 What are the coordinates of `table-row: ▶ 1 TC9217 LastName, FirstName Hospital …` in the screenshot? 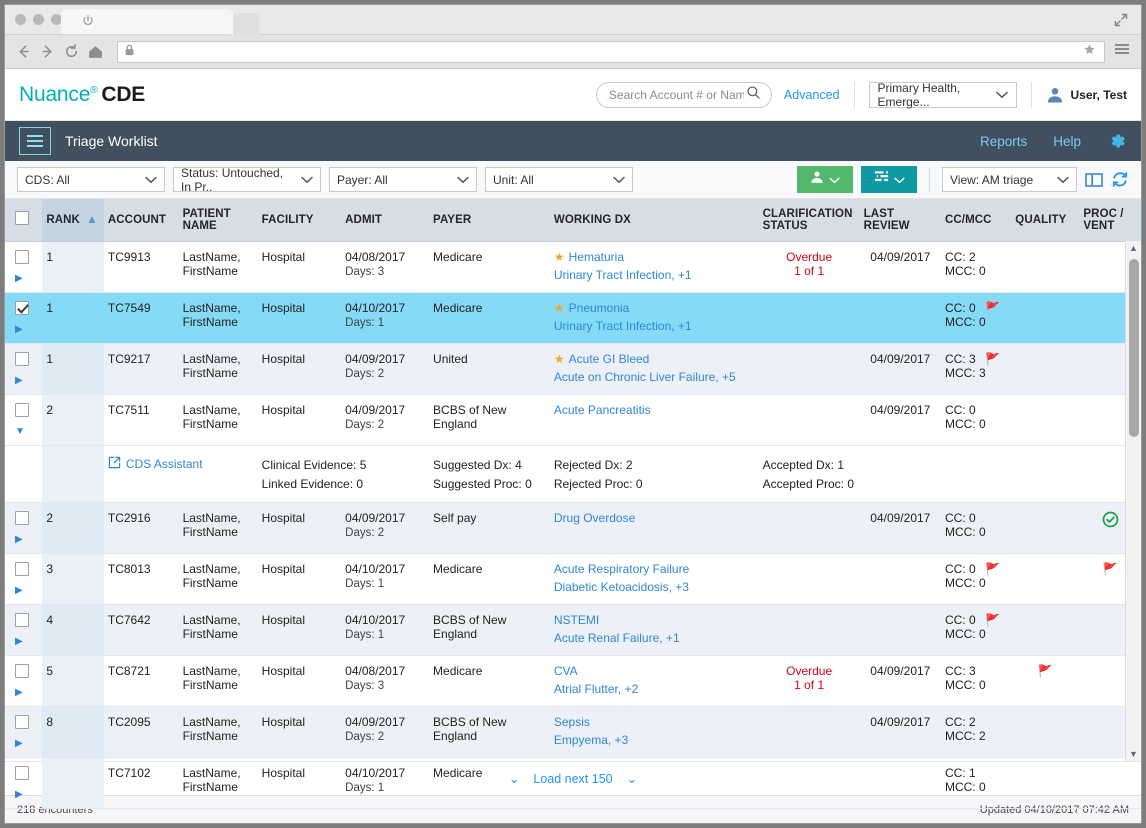 It's located at (573, 369).